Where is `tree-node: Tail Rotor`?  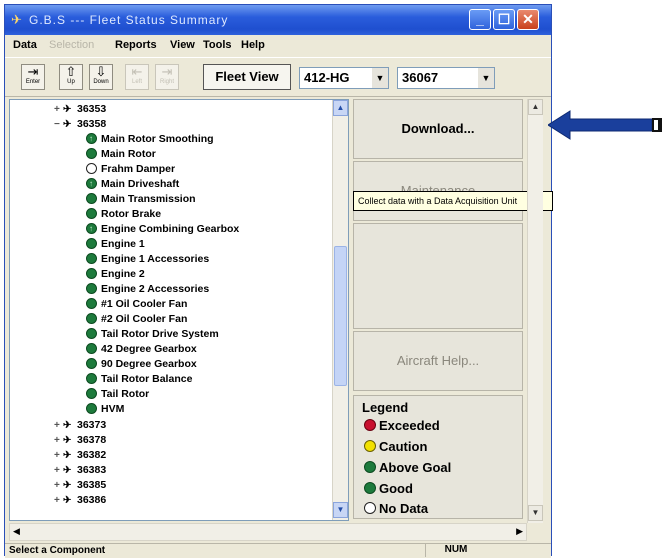 tree-node: Tail Rotor is located at coordinates (117, 394).